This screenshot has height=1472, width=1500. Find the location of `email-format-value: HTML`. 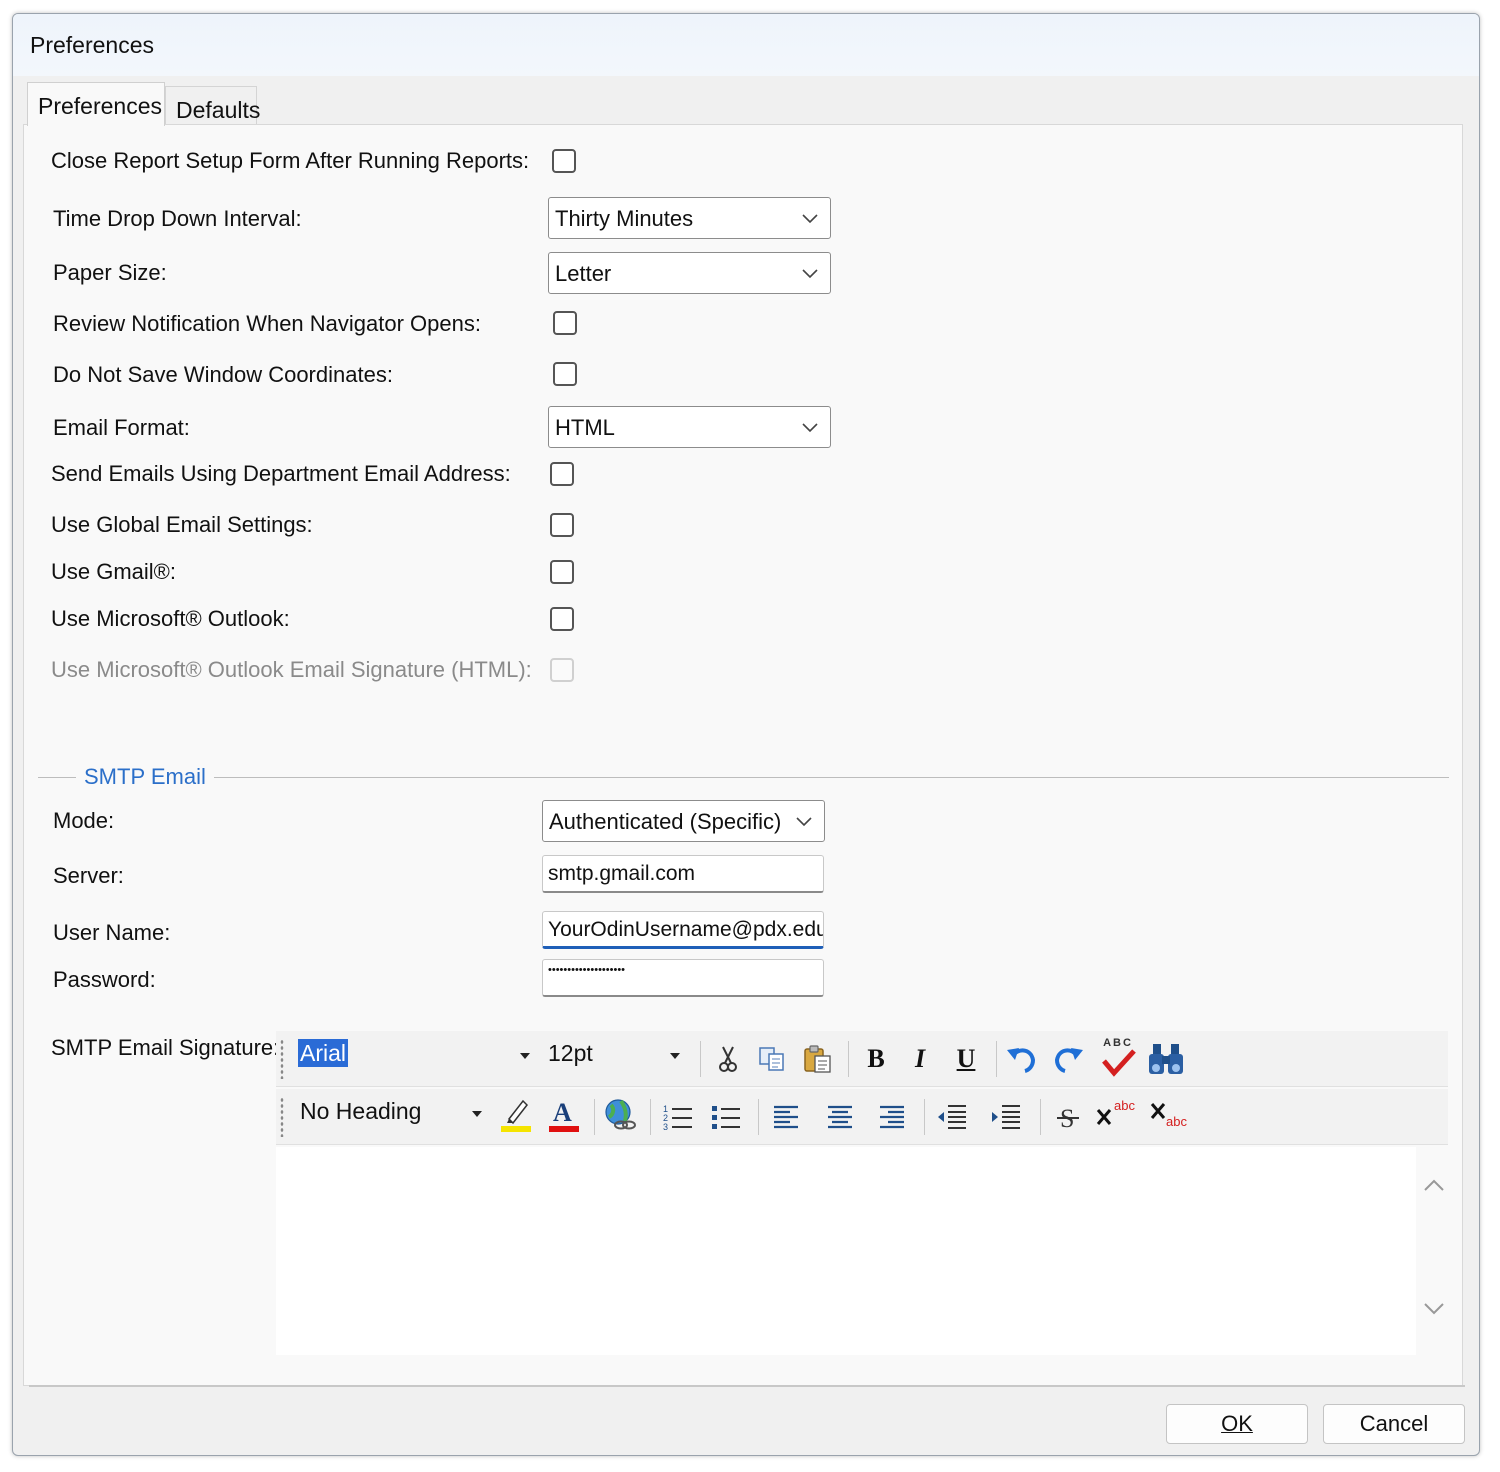

email-format-value: HTML is located at coordinates (585, 427).